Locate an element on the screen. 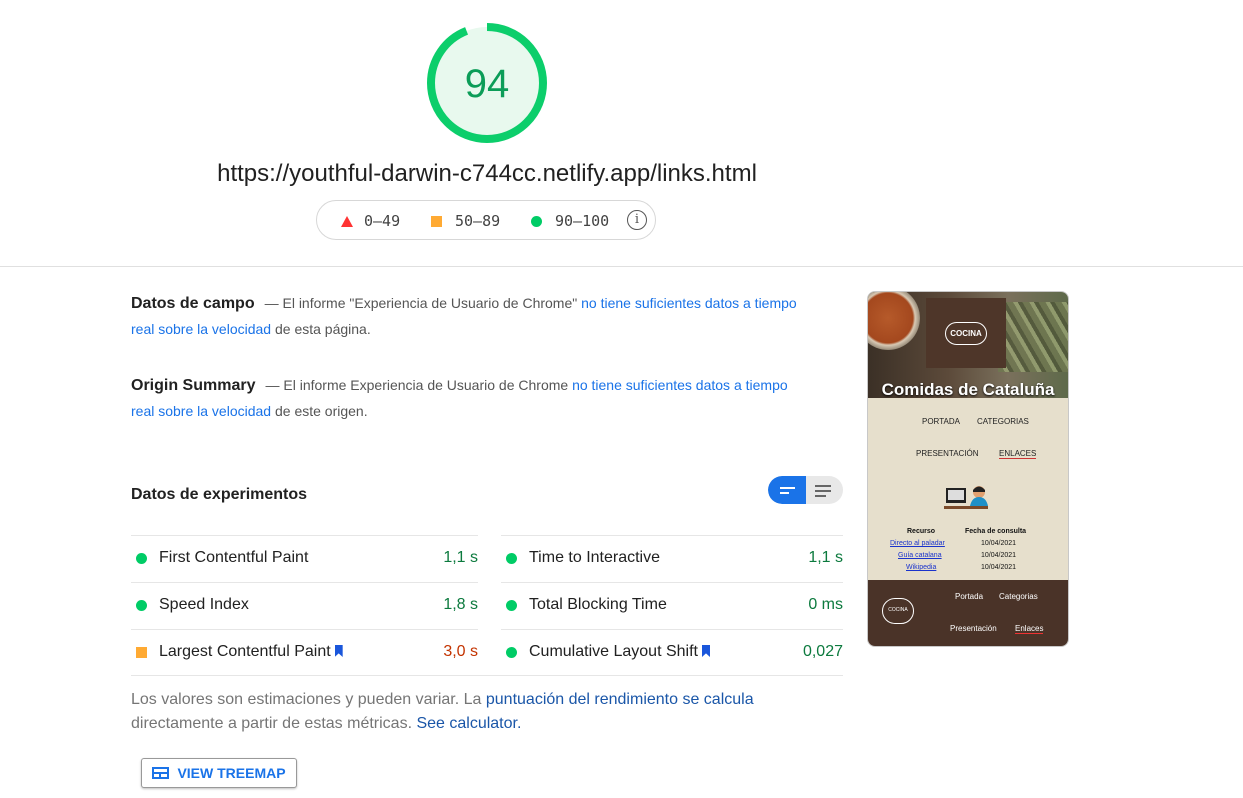 The width and height of the screenshot is (1243, 798). table-row-link: Wikipedia is located at coordinates (921, 567).